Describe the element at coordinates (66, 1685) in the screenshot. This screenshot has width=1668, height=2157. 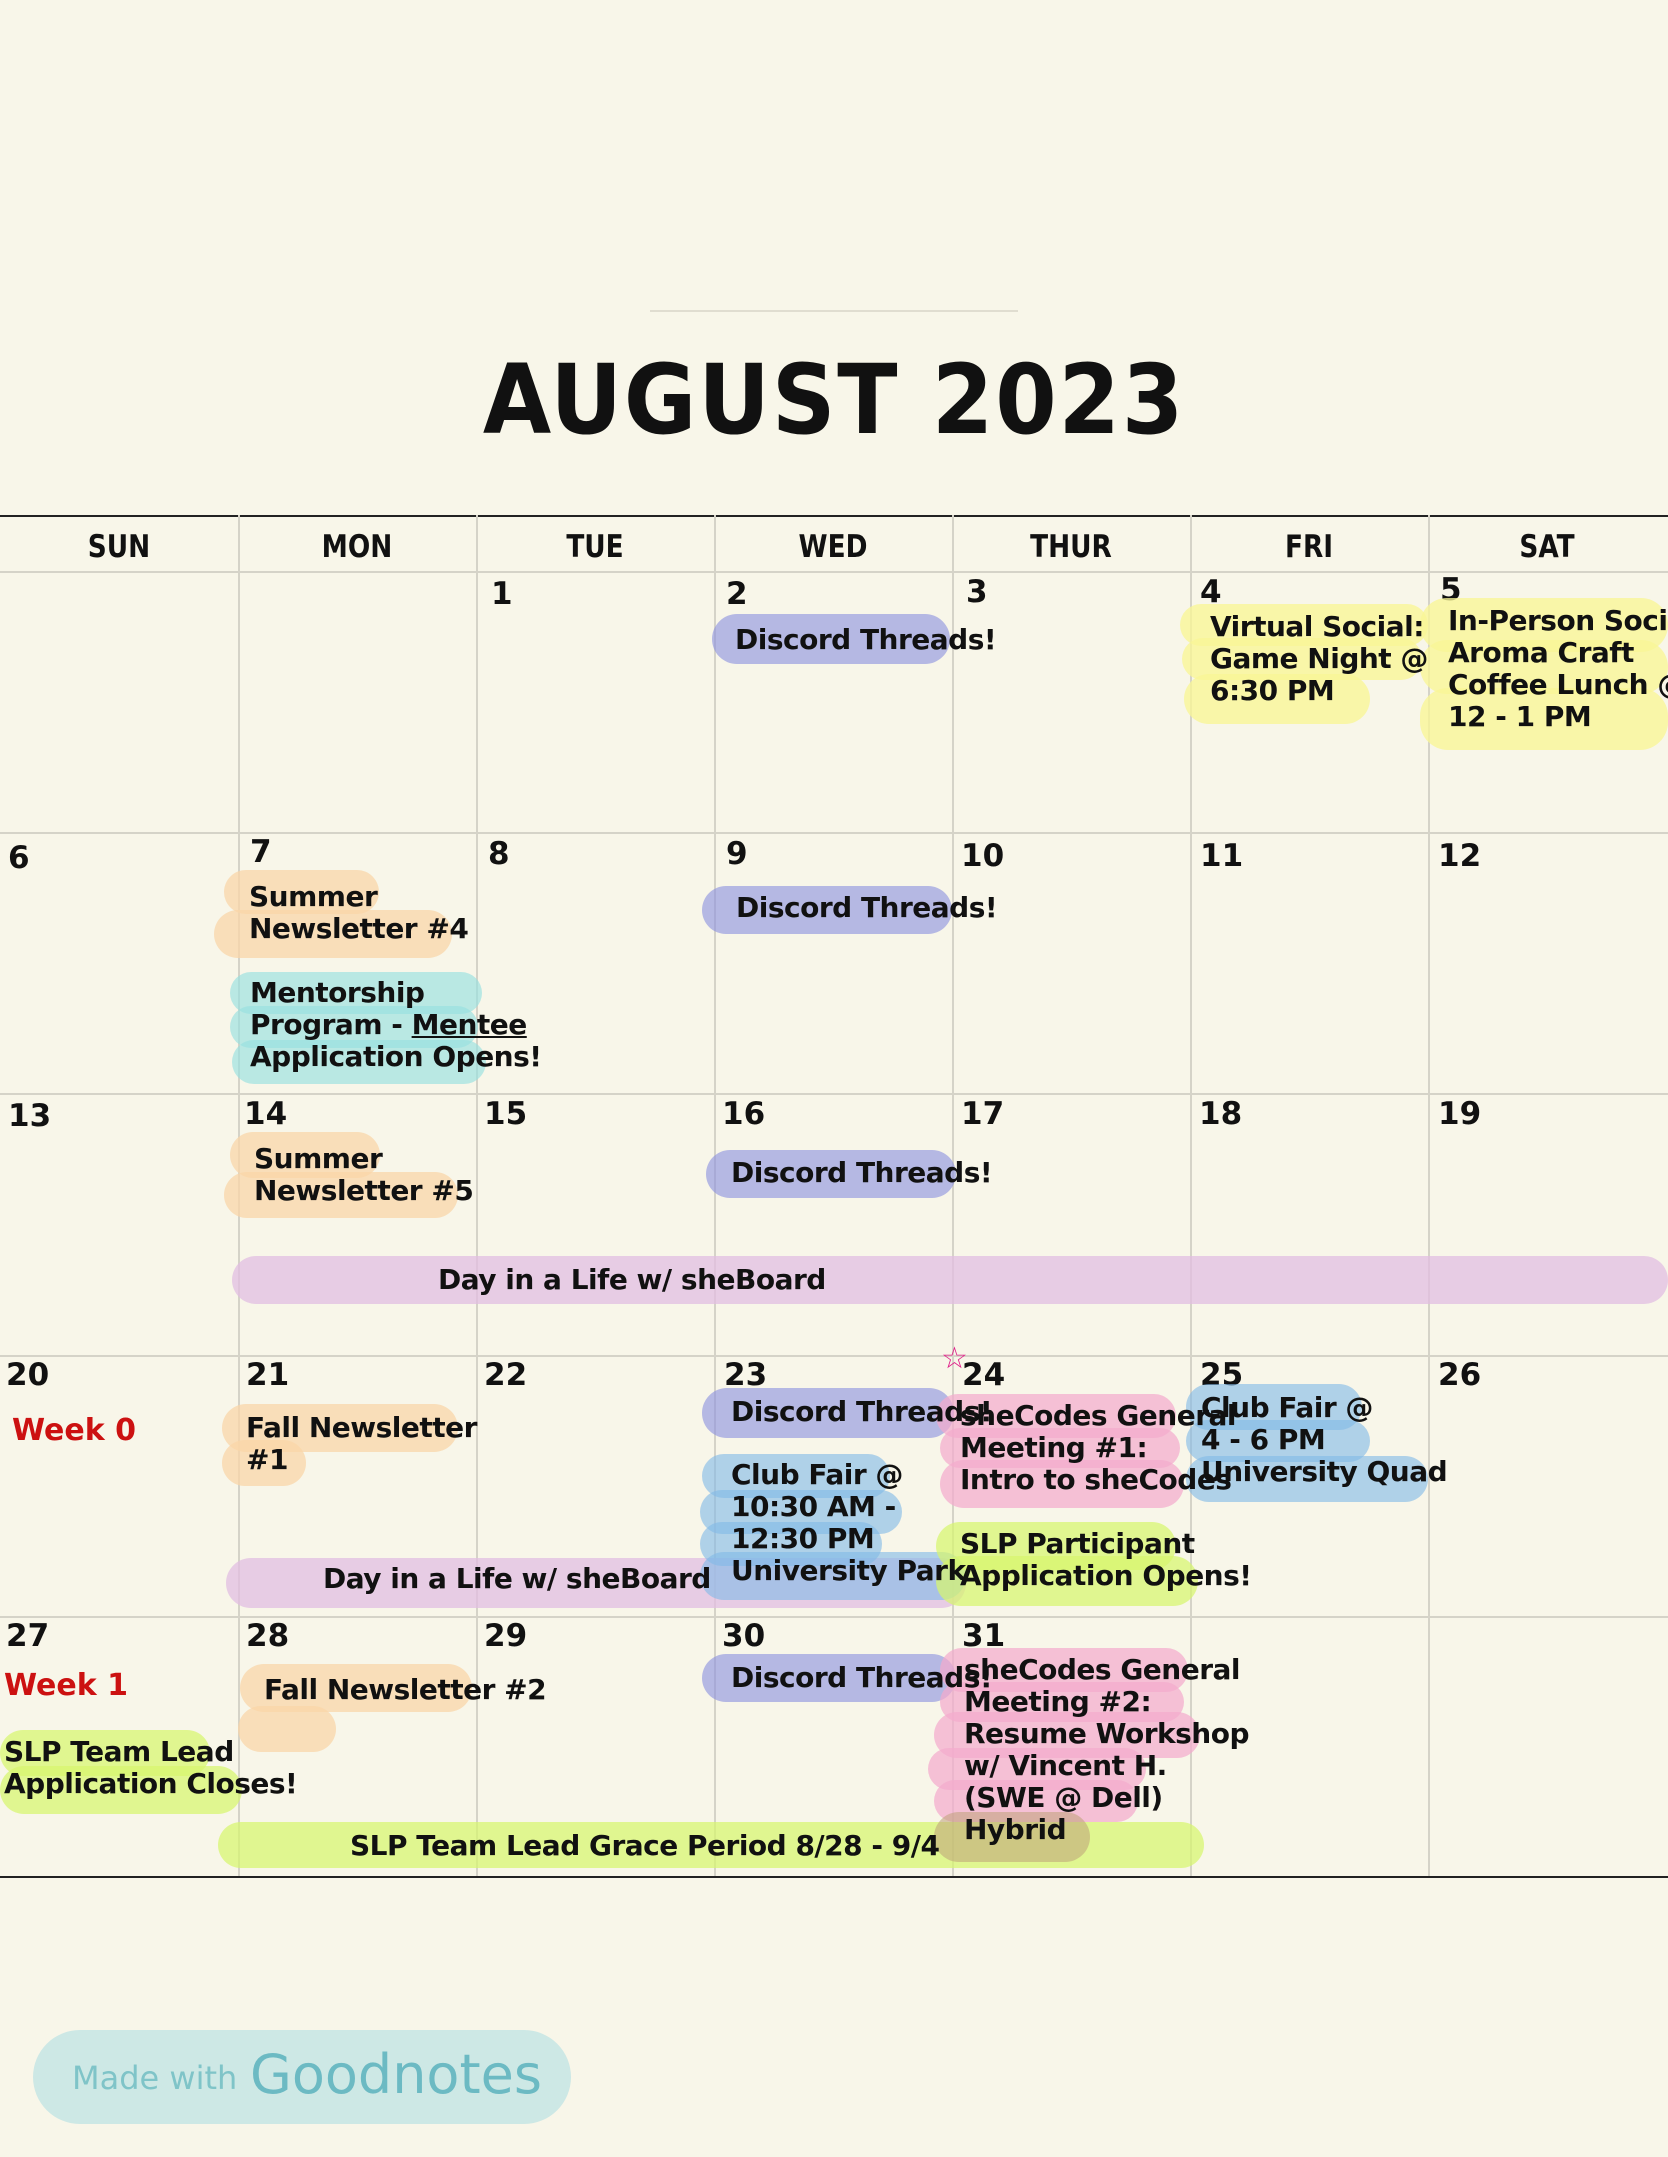
I see `week-label: Week 1` at that location.